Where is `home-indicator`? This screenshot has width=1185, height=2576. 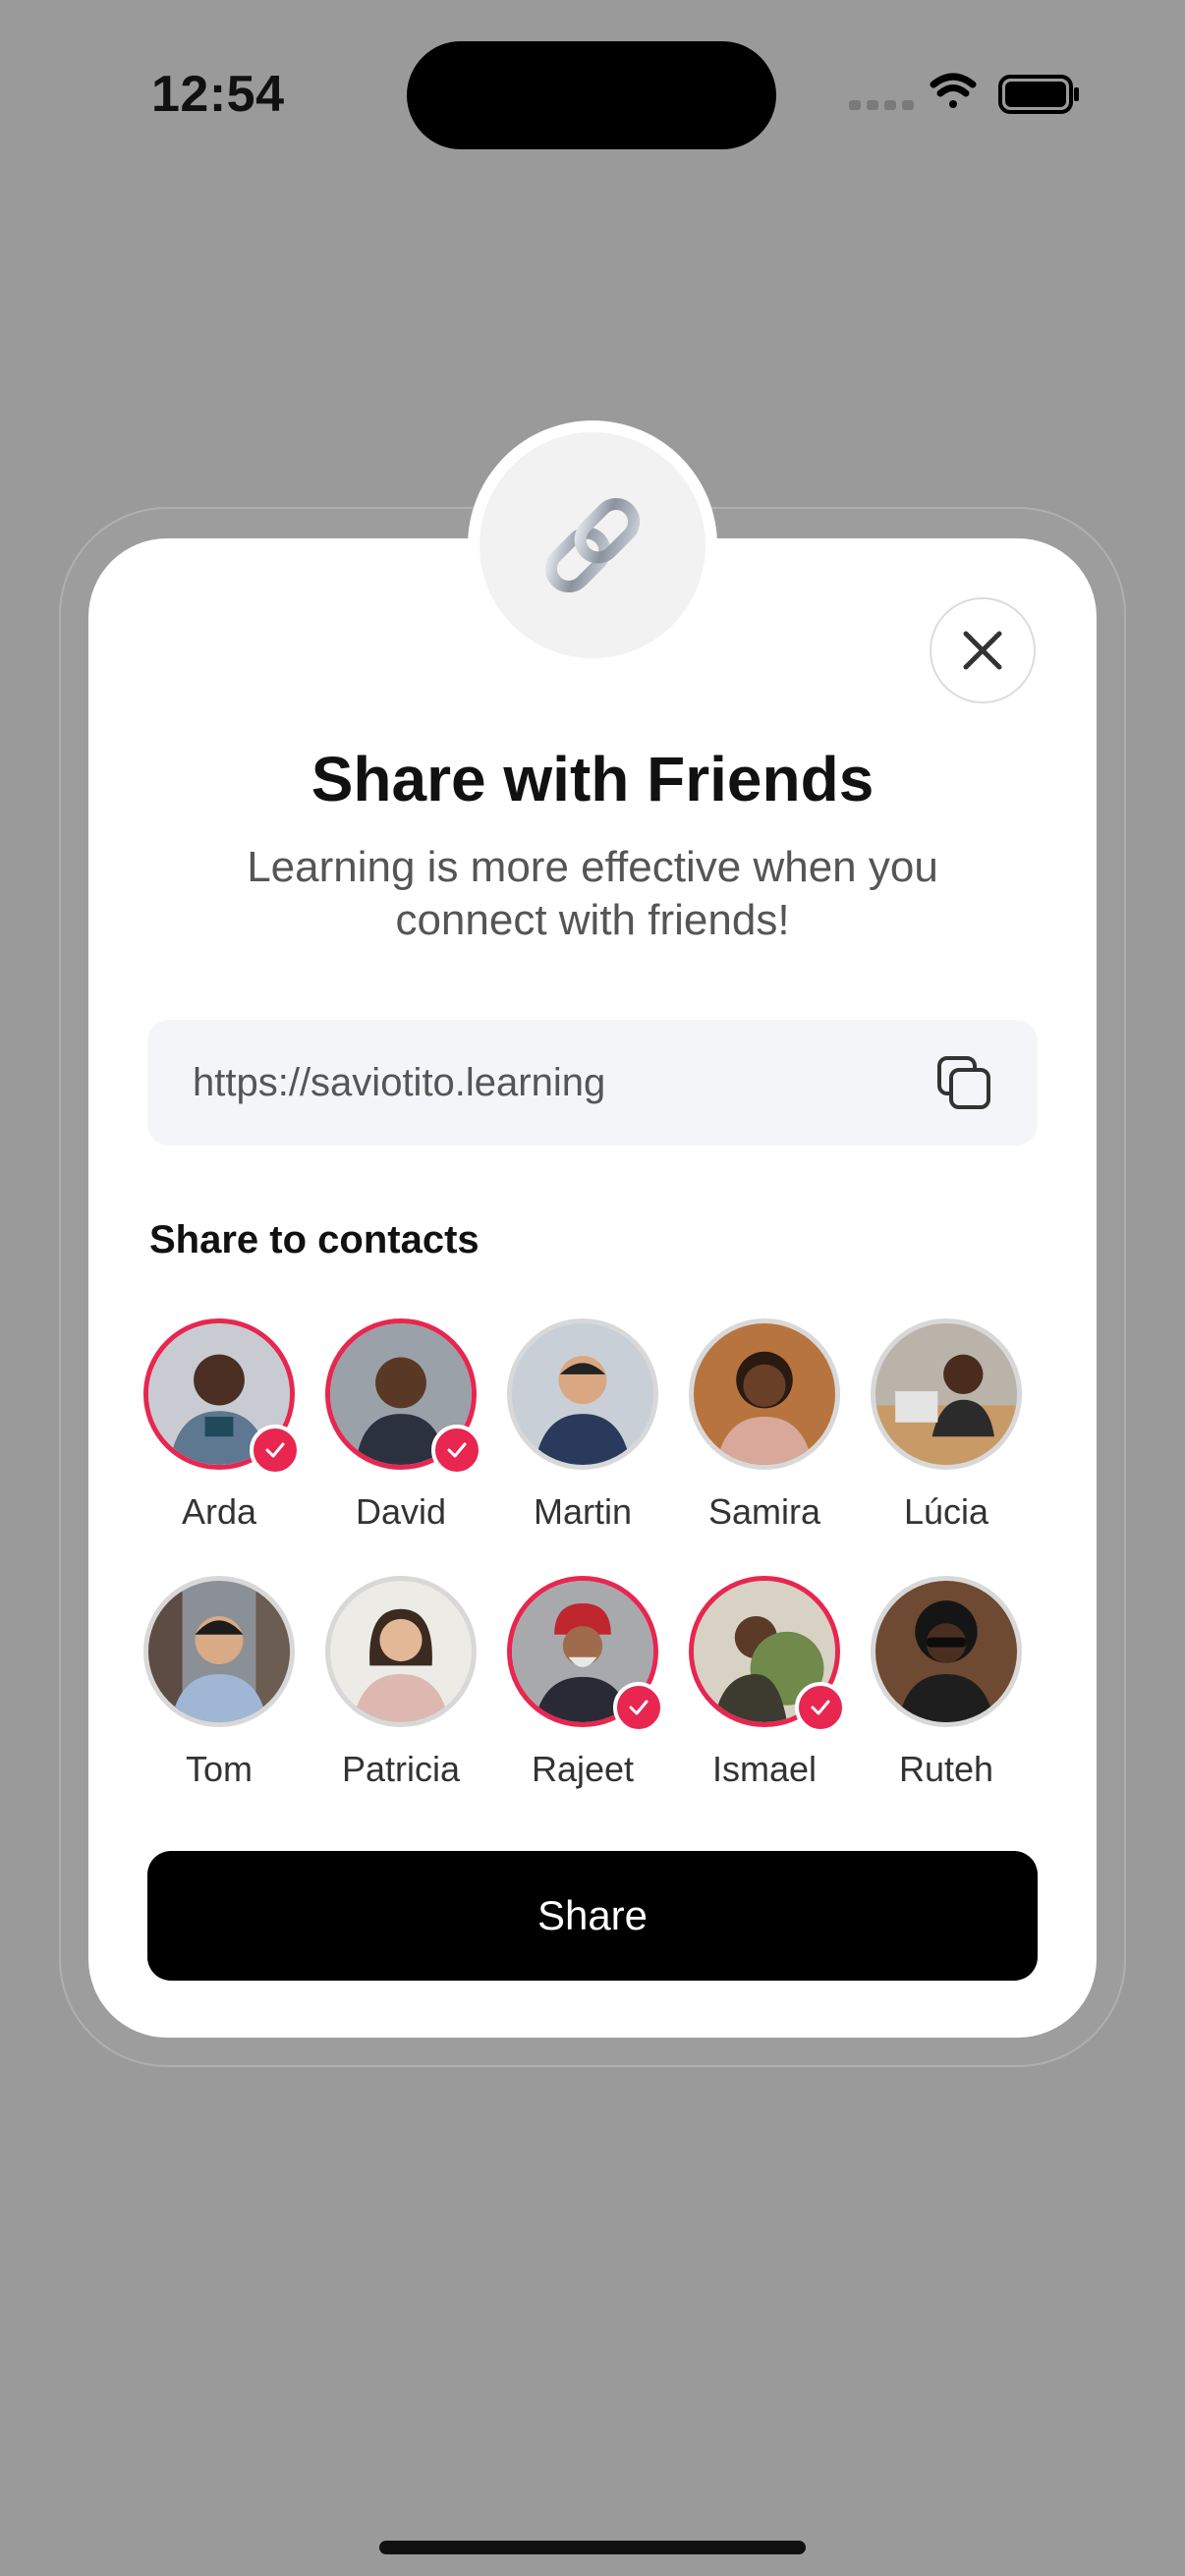
home-indicator is located at coordinates (592, 2547).